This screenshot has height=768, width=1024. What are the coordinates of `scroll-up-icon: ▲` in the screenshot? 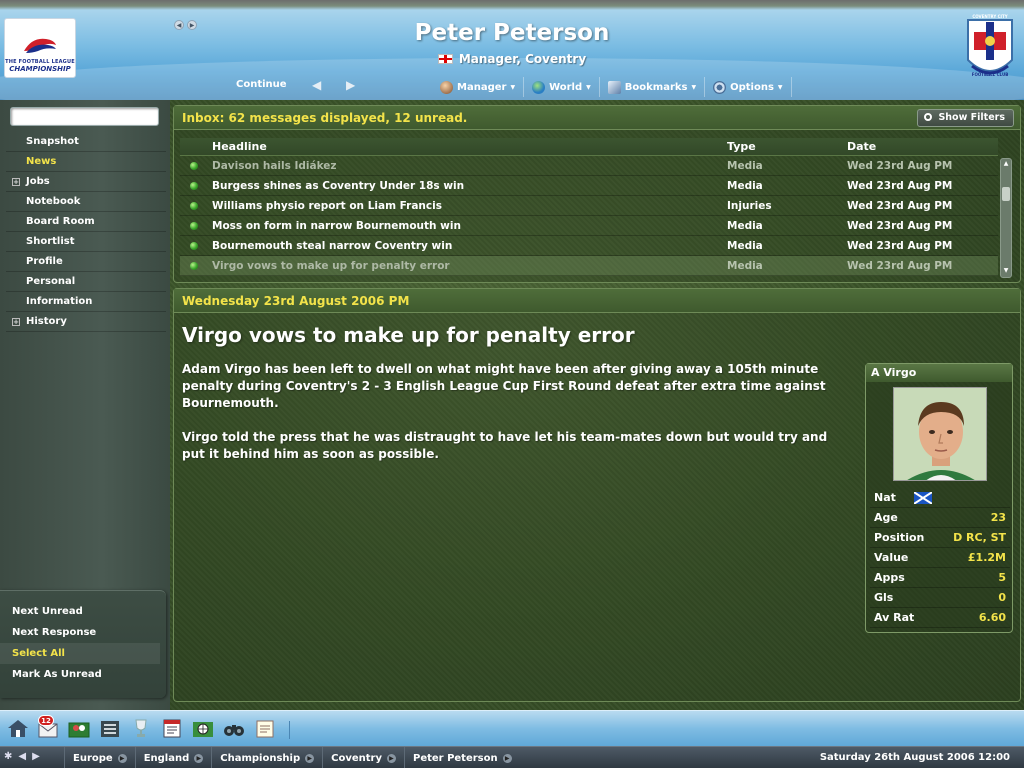 It's located at (1006, 164).